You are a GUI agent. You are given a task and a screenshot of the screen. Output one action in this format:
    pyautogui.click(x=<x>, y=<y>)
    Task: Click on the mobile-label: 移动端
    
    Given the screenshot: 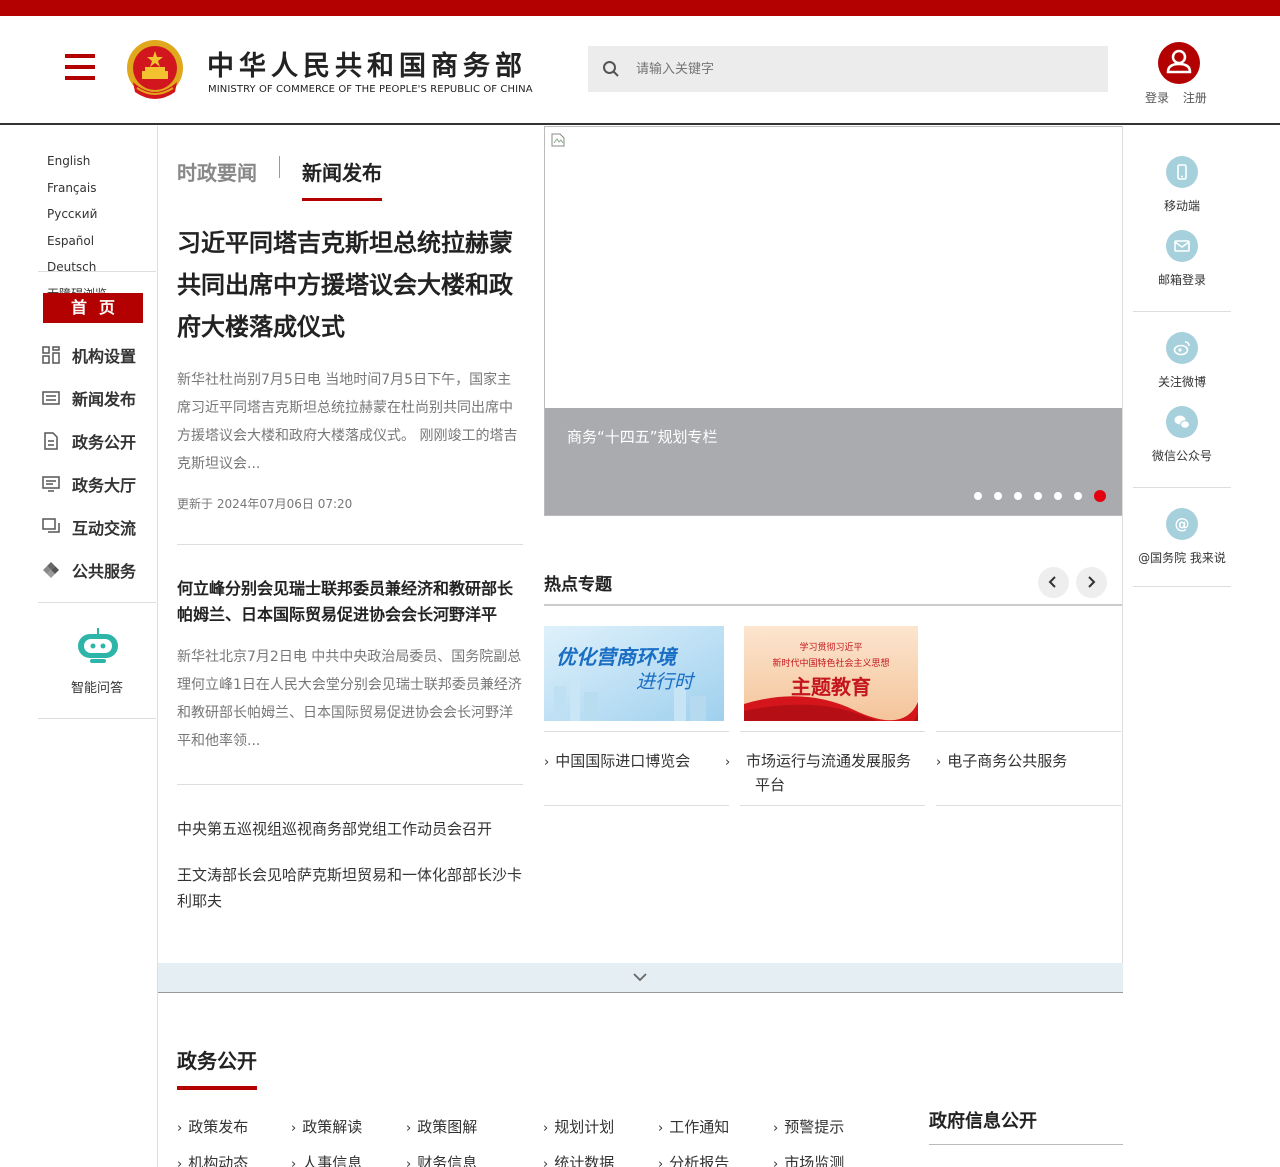 What is the action you would take?
    pyautogui.click(x=1181, y=206)
    